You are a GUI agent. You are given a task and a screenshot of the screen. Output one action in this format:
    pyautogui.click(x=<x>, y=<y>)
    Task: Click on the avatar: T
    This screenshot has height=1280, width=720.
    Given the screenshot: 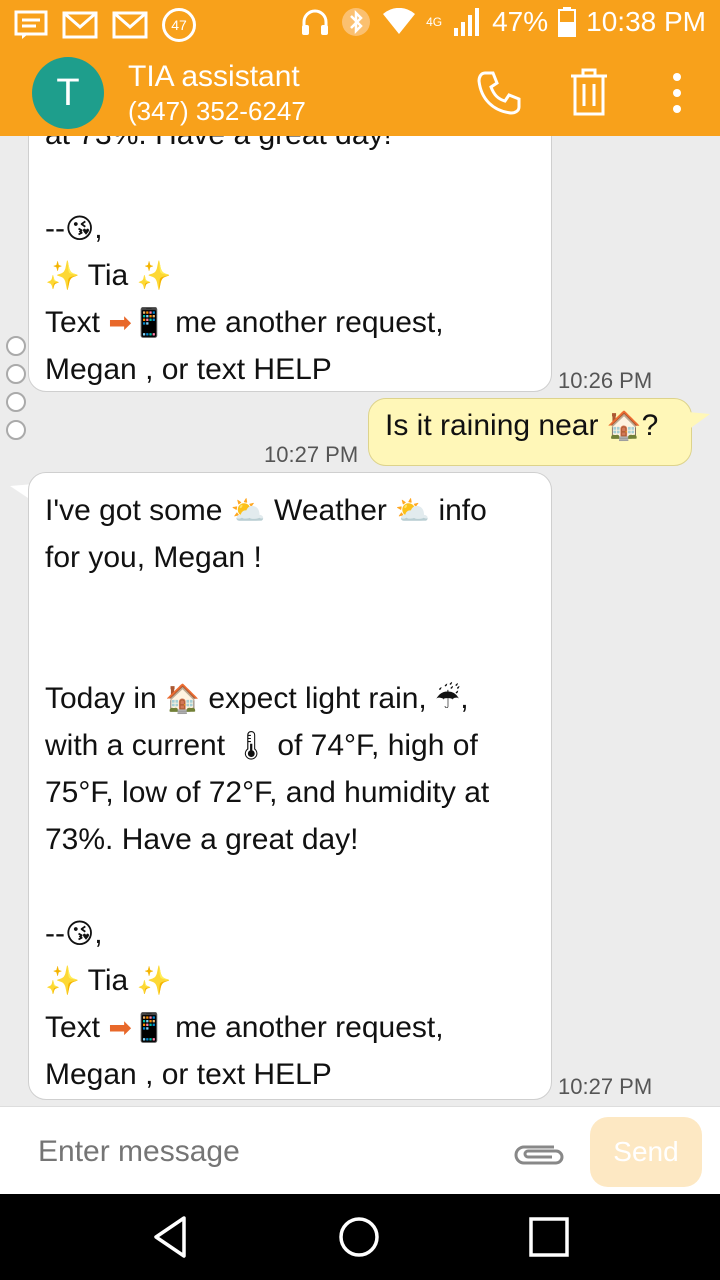 What is the action you would take?
    pyautogui.click(x=68, y=93)
    